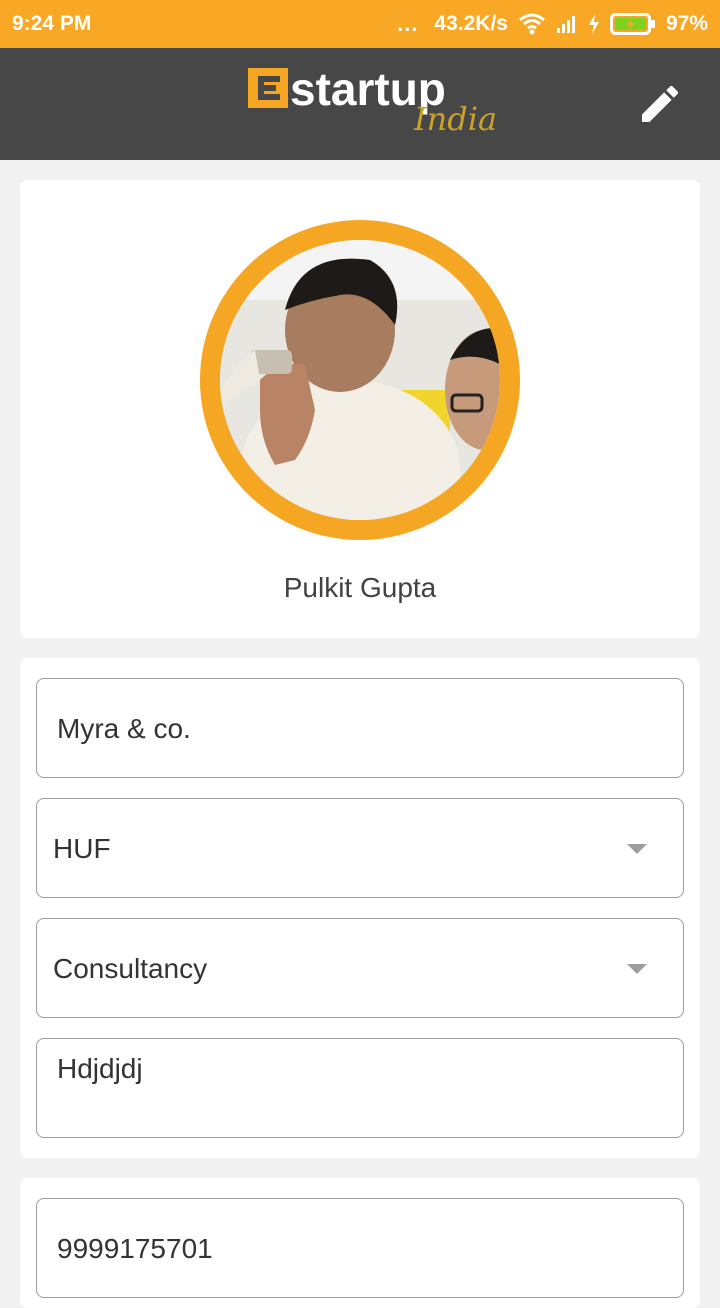  I want to click on entity-type-value: HUF, so click(82, 848).